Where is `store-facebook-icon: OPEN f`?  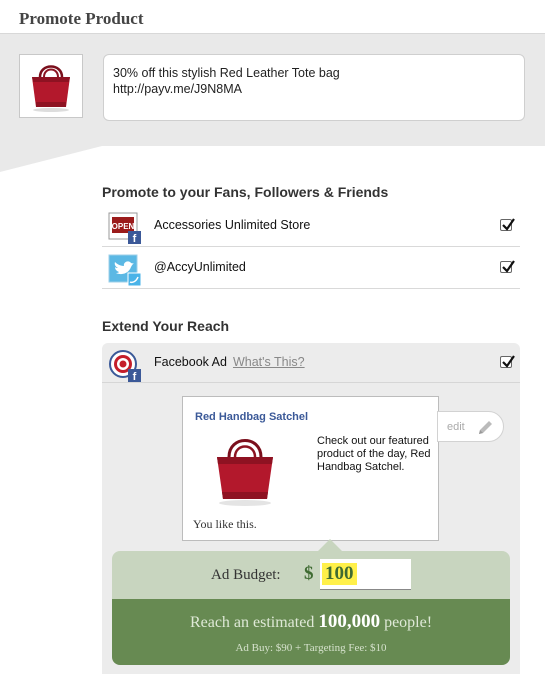
store-facebook-icon: OPEN f is located at coordinates (124, 228).